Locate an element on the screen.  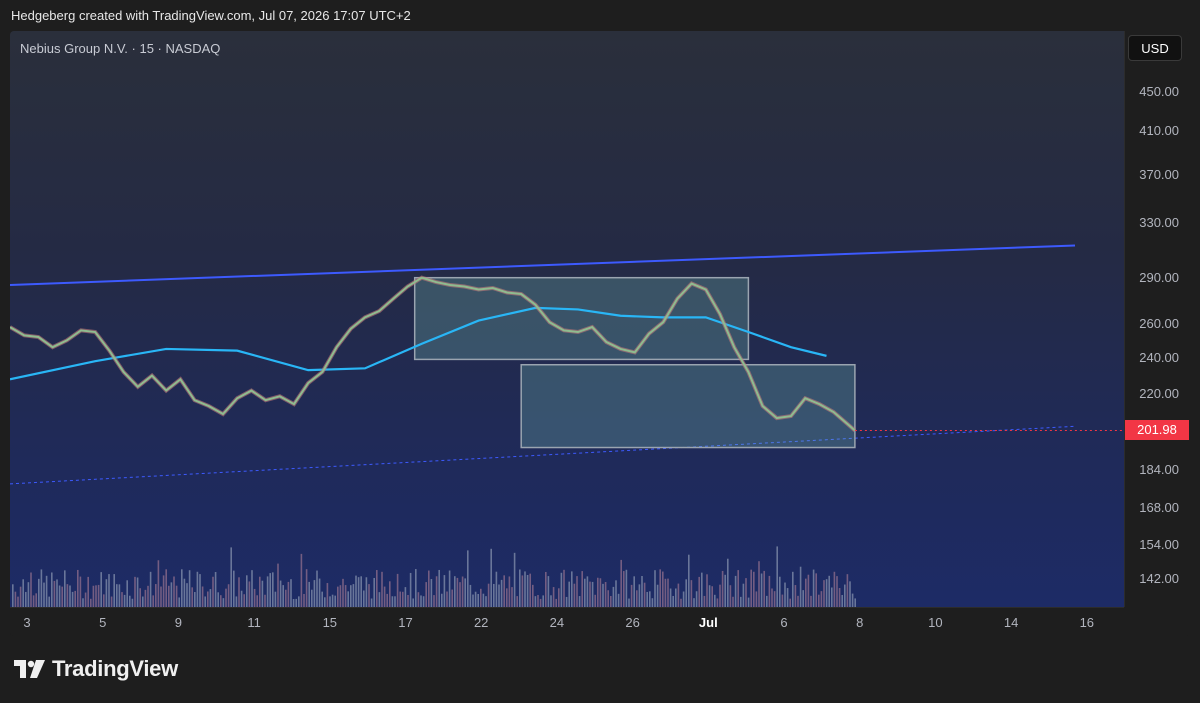
price-tick-label: 142.00 is located at coordinates (1159, 579).